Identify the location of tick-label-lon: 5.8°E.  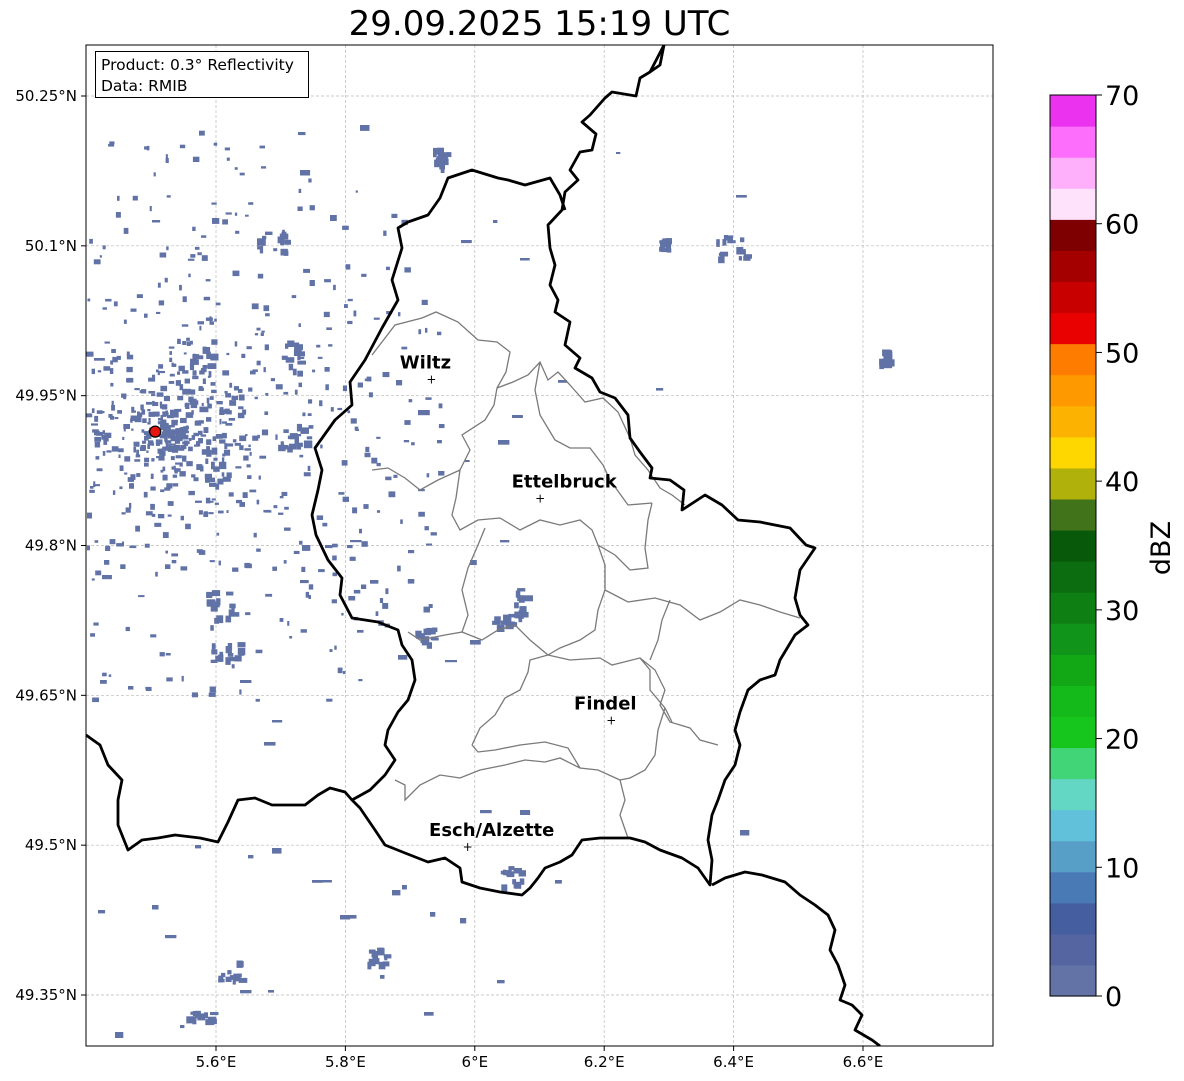
(345, 1062).